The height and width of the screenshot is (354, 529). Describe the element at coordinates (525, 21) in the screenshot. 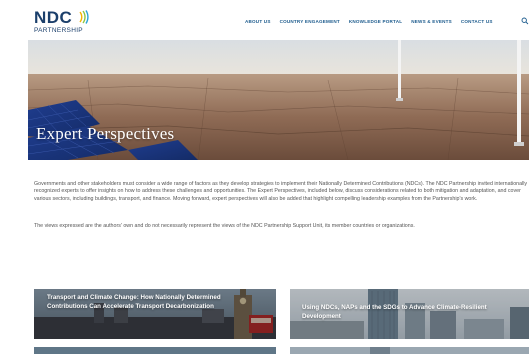

I see `search-icon` at that location.